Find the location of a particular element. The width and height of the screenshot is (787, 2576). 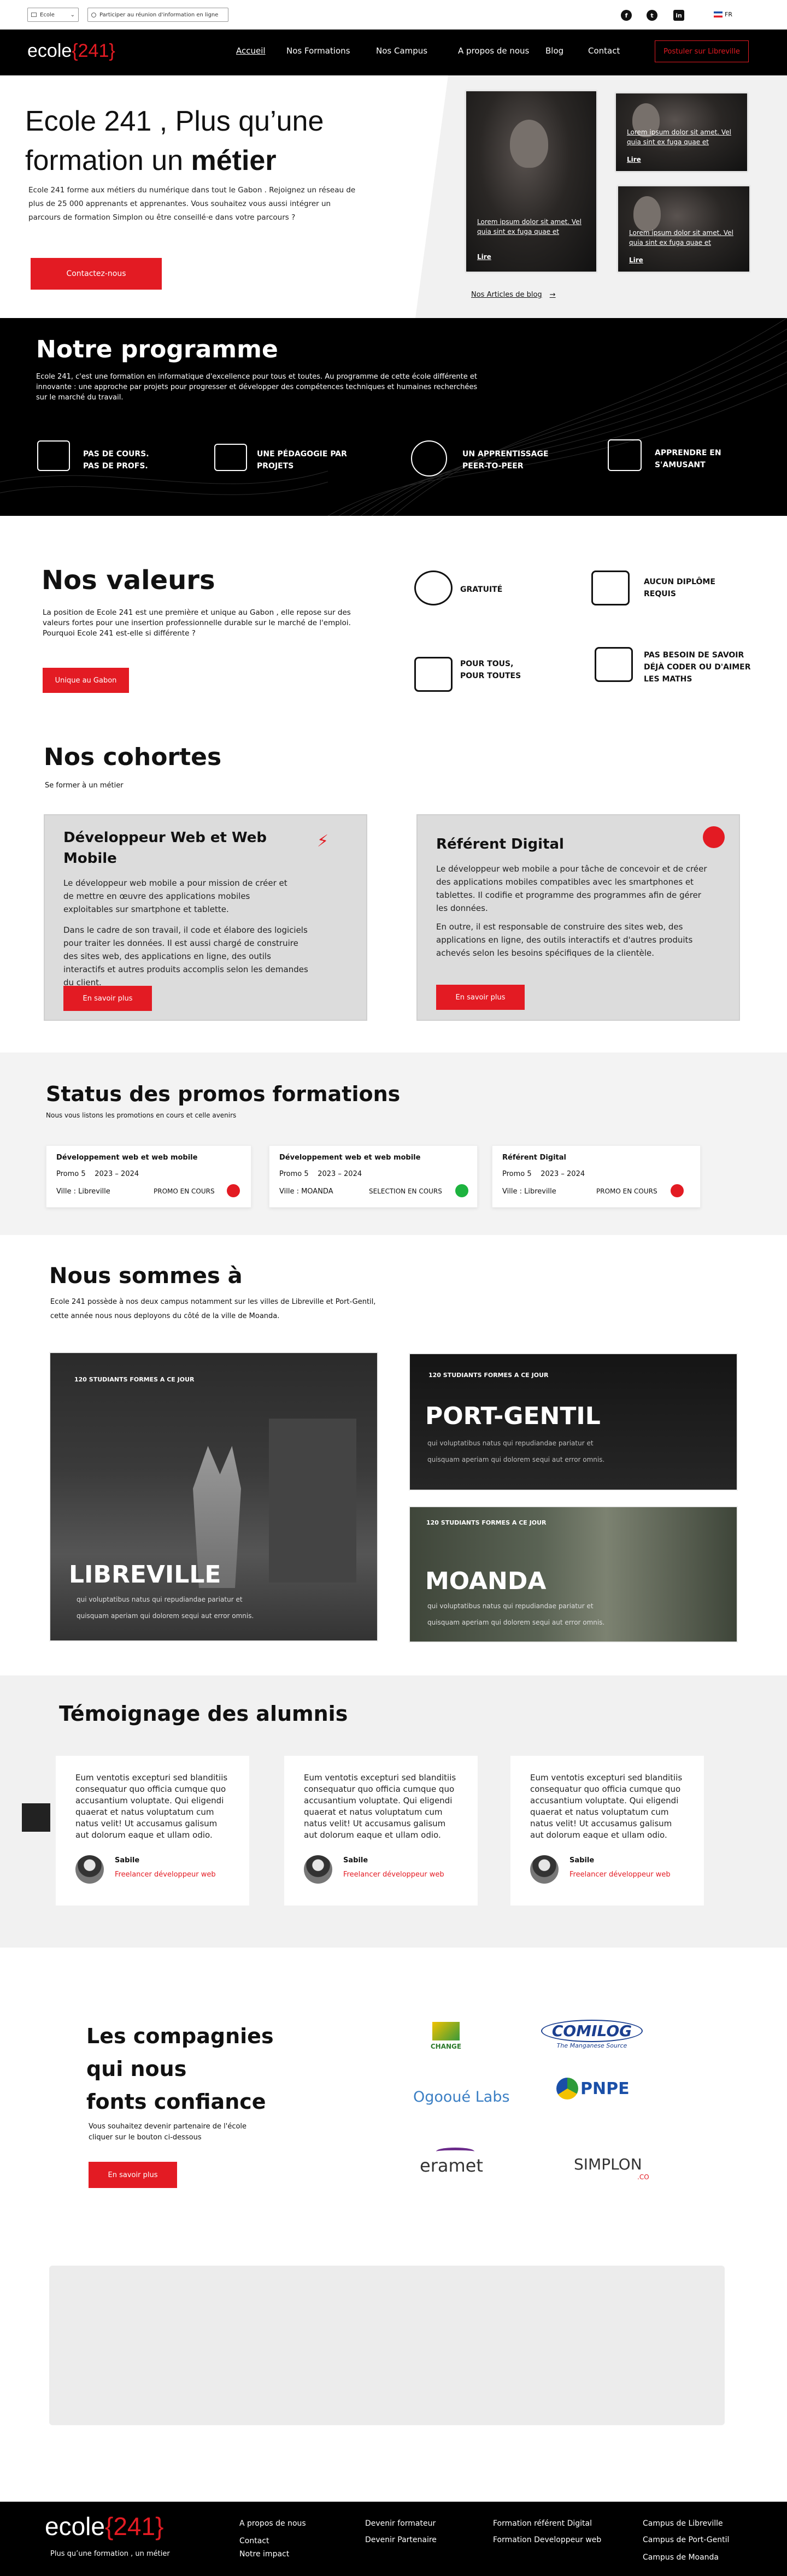

facebook-icon: f is located at coordinates (626, 16).